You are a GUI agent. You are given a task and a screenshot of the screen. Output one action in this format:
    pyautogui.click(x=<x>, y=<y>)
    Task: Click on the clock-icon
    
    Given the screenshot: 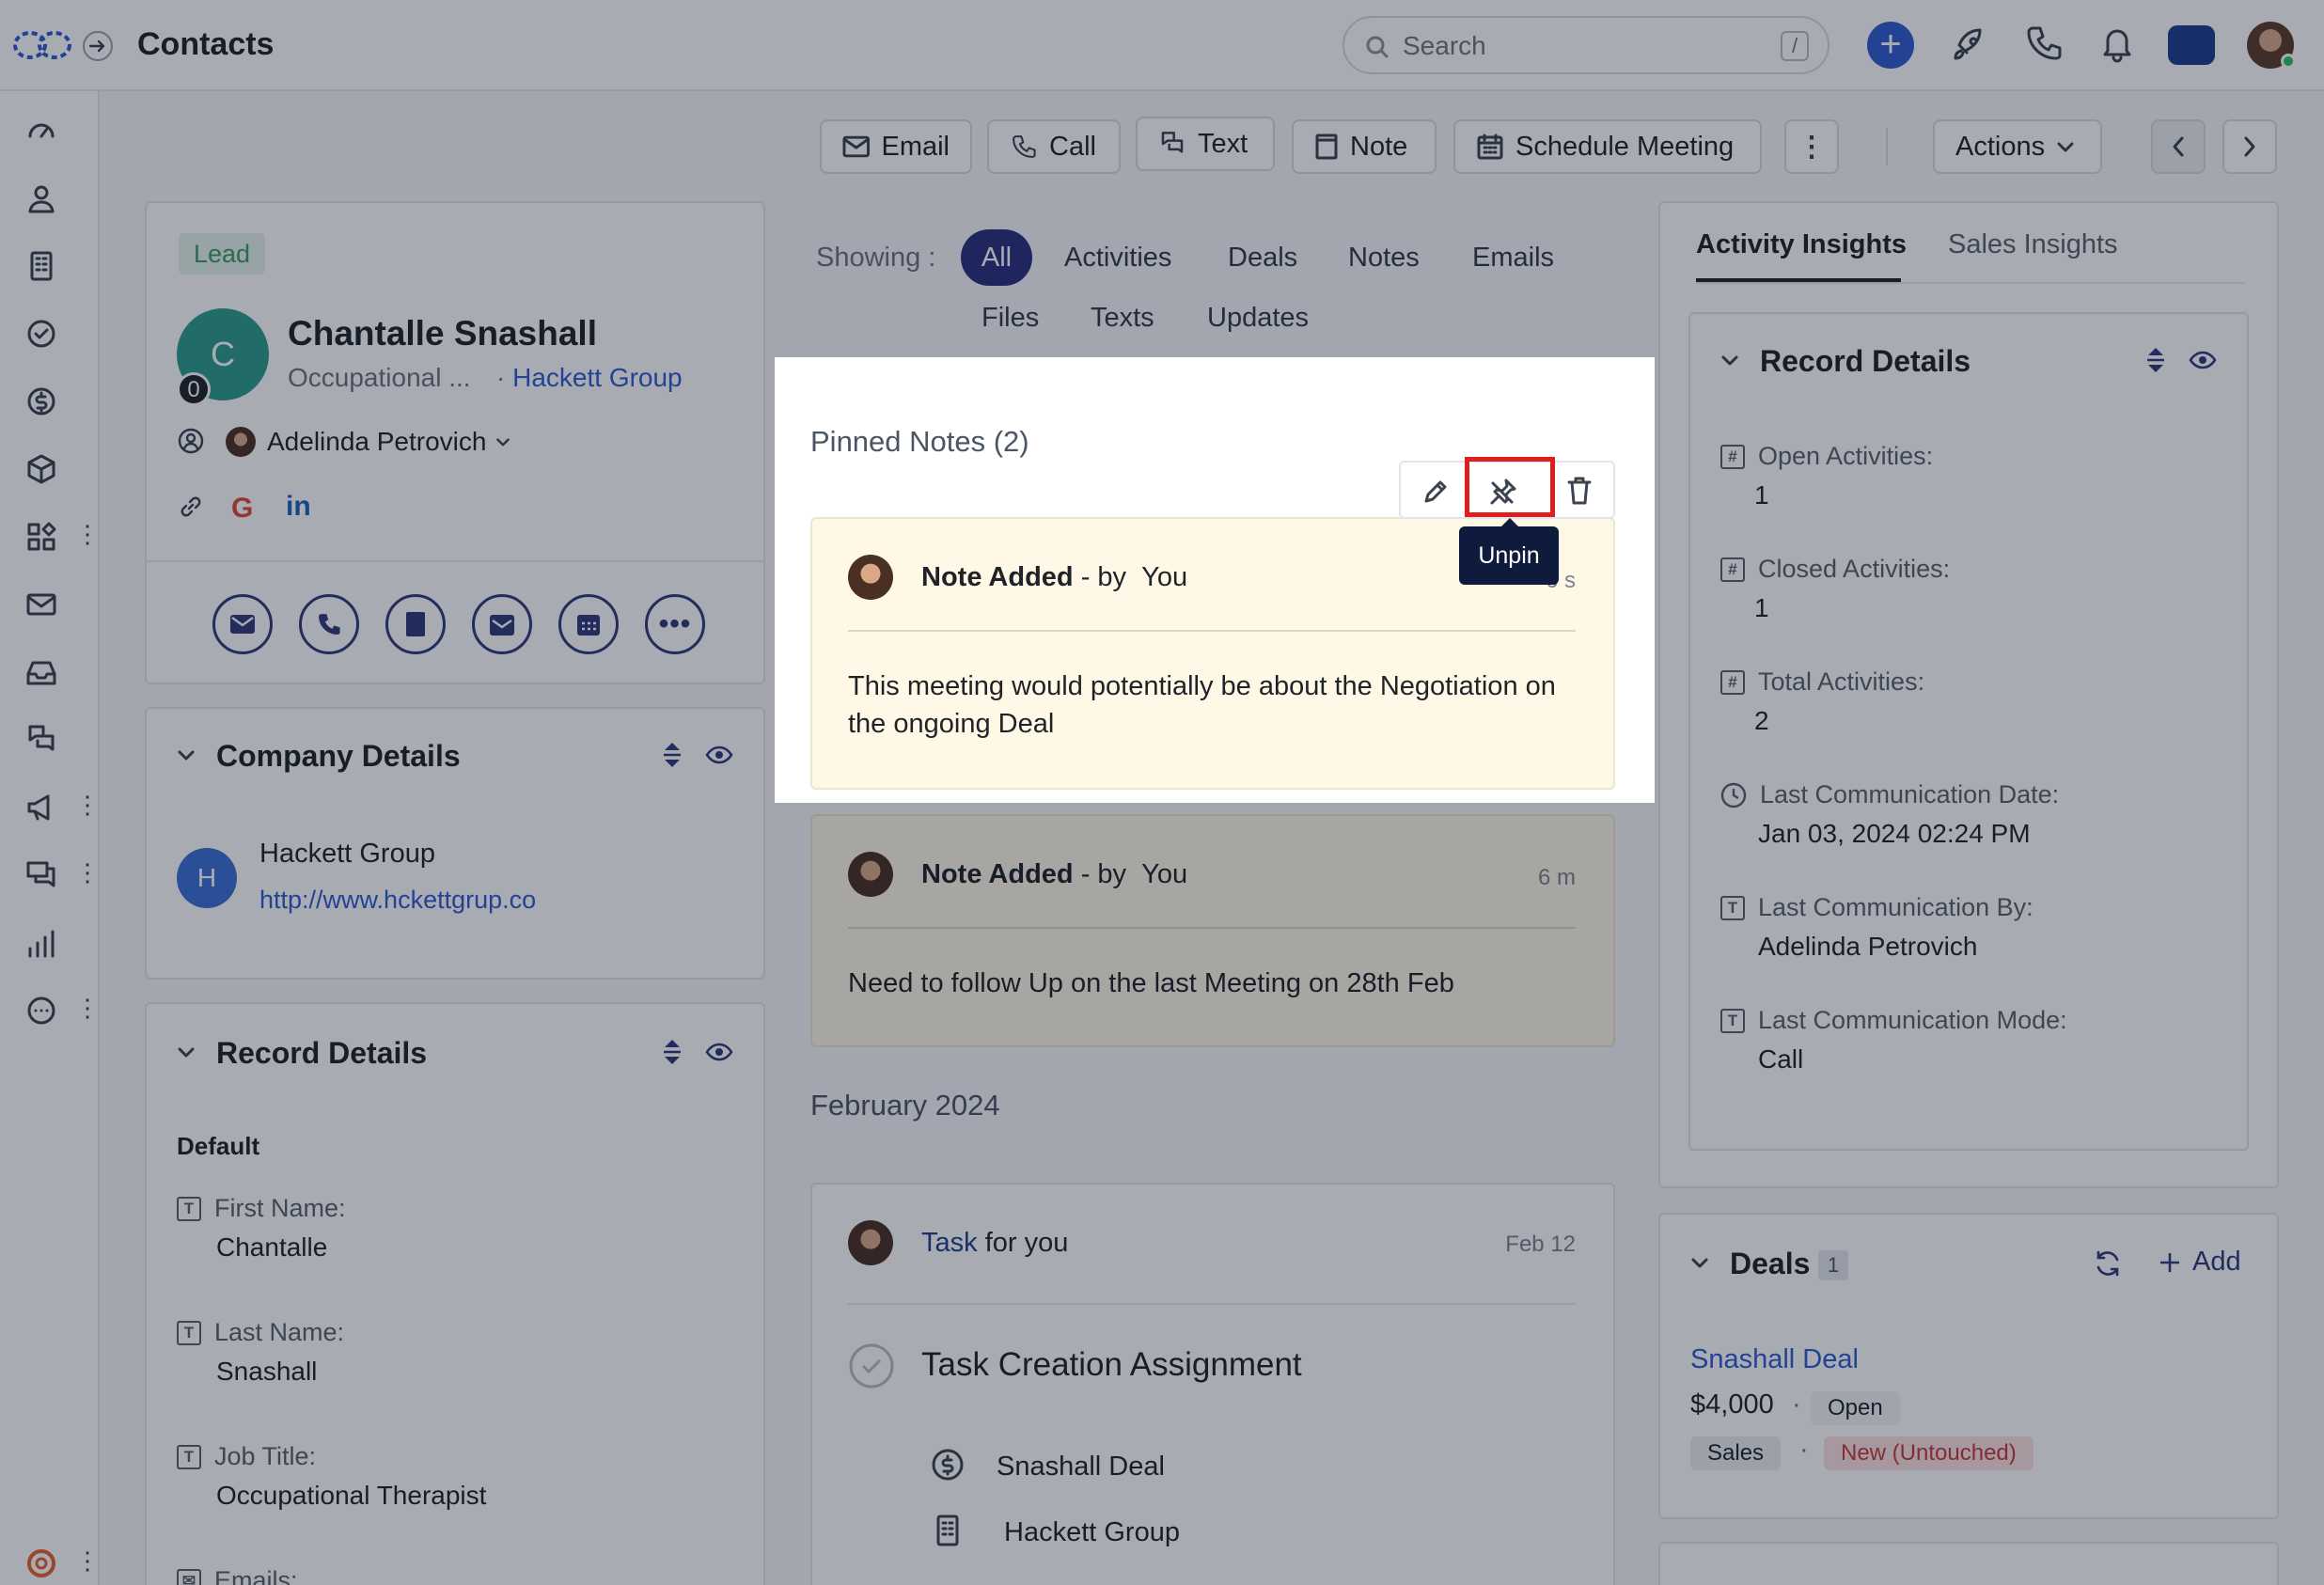 What is the action you would take?
    pyautogui.click(x=1734, y=795)
    